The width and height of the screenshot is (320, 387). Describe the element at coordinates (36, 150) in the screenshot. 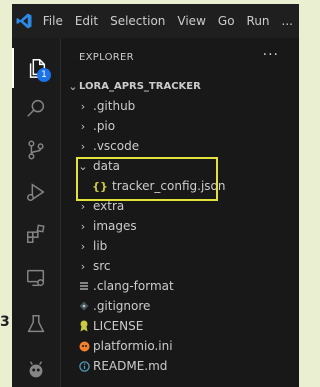

I see `source-control-icon` at that location.